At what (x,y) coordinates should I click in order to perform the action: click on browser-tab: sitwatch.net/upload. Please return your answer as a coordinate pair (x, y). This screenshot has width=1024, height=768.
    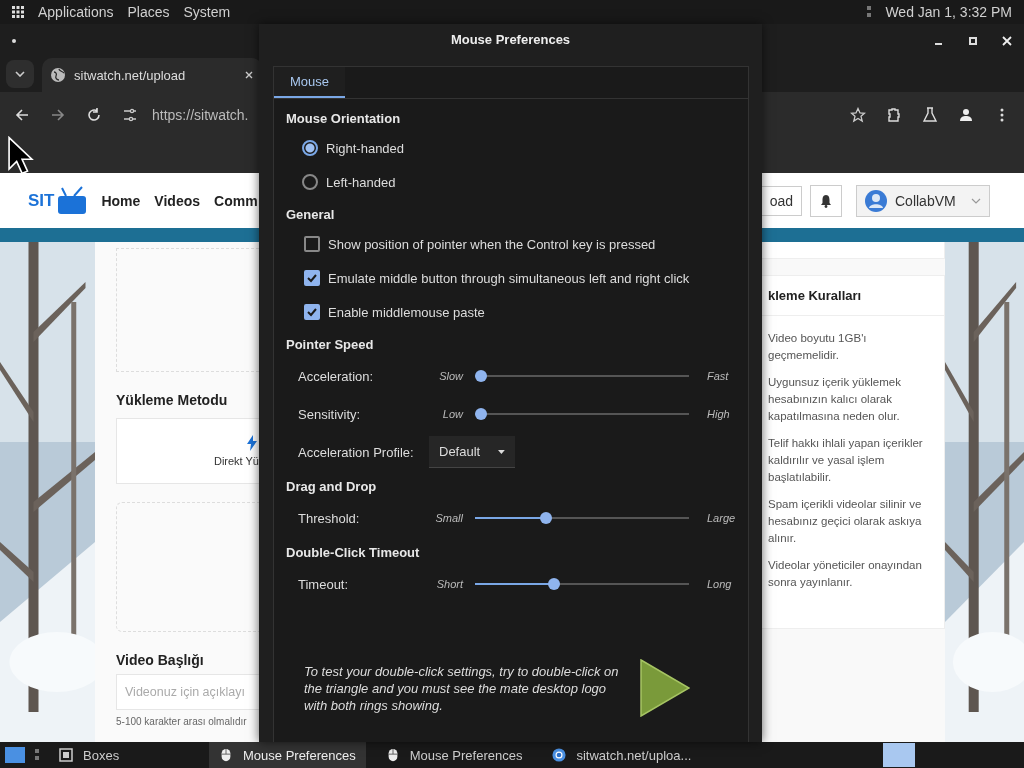
    Looking at the image, I should click on (152, 75).